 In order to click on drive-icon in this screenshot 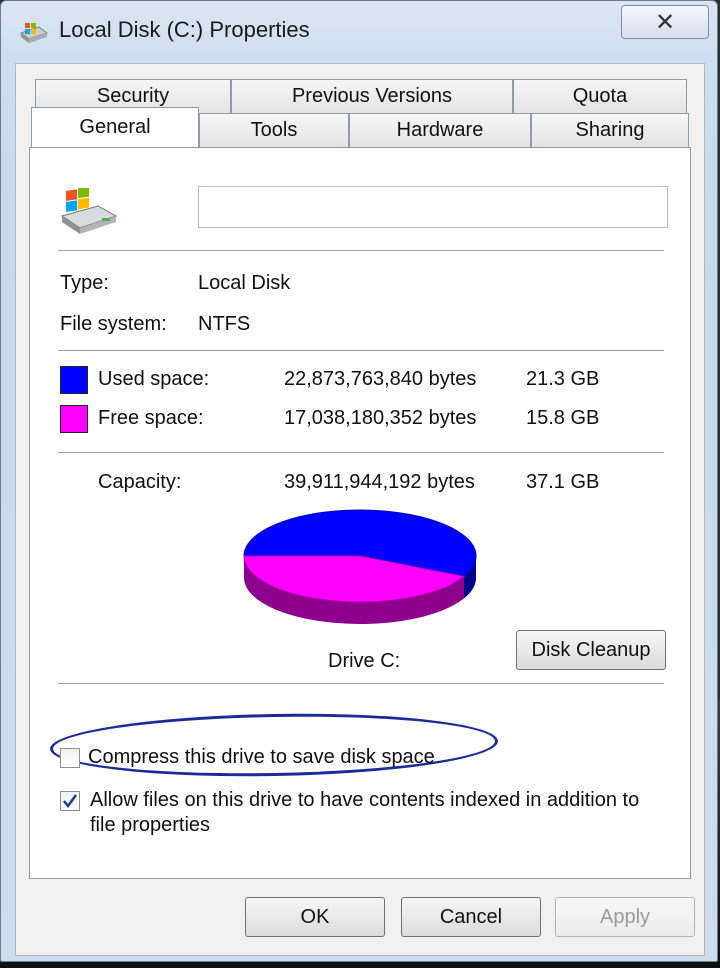, I will do `click(34, 33)`.